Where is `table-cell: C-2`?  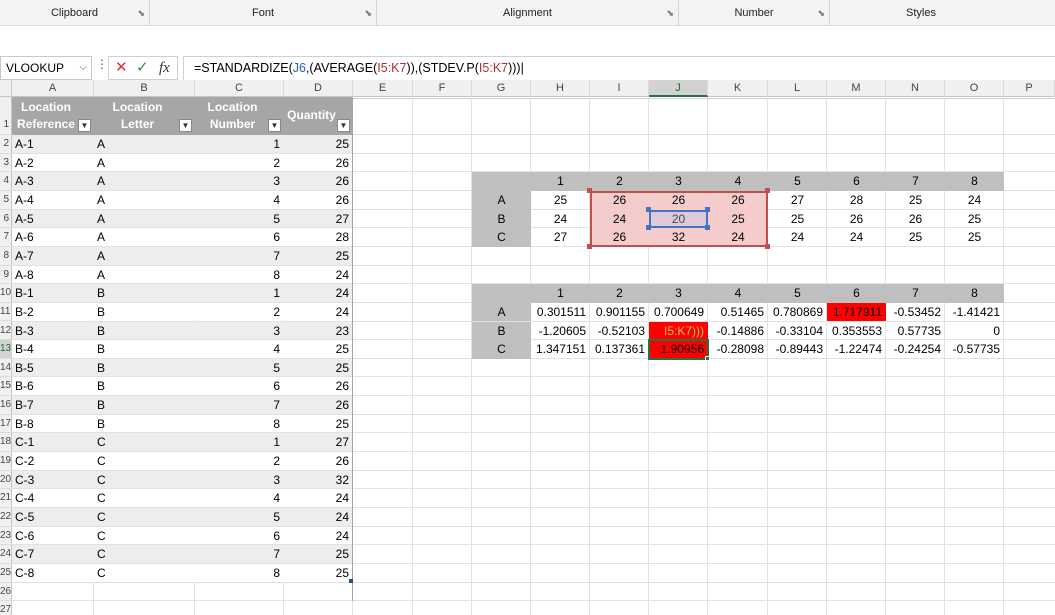
table-cell: C-2 is located at coordinates (53, 461).